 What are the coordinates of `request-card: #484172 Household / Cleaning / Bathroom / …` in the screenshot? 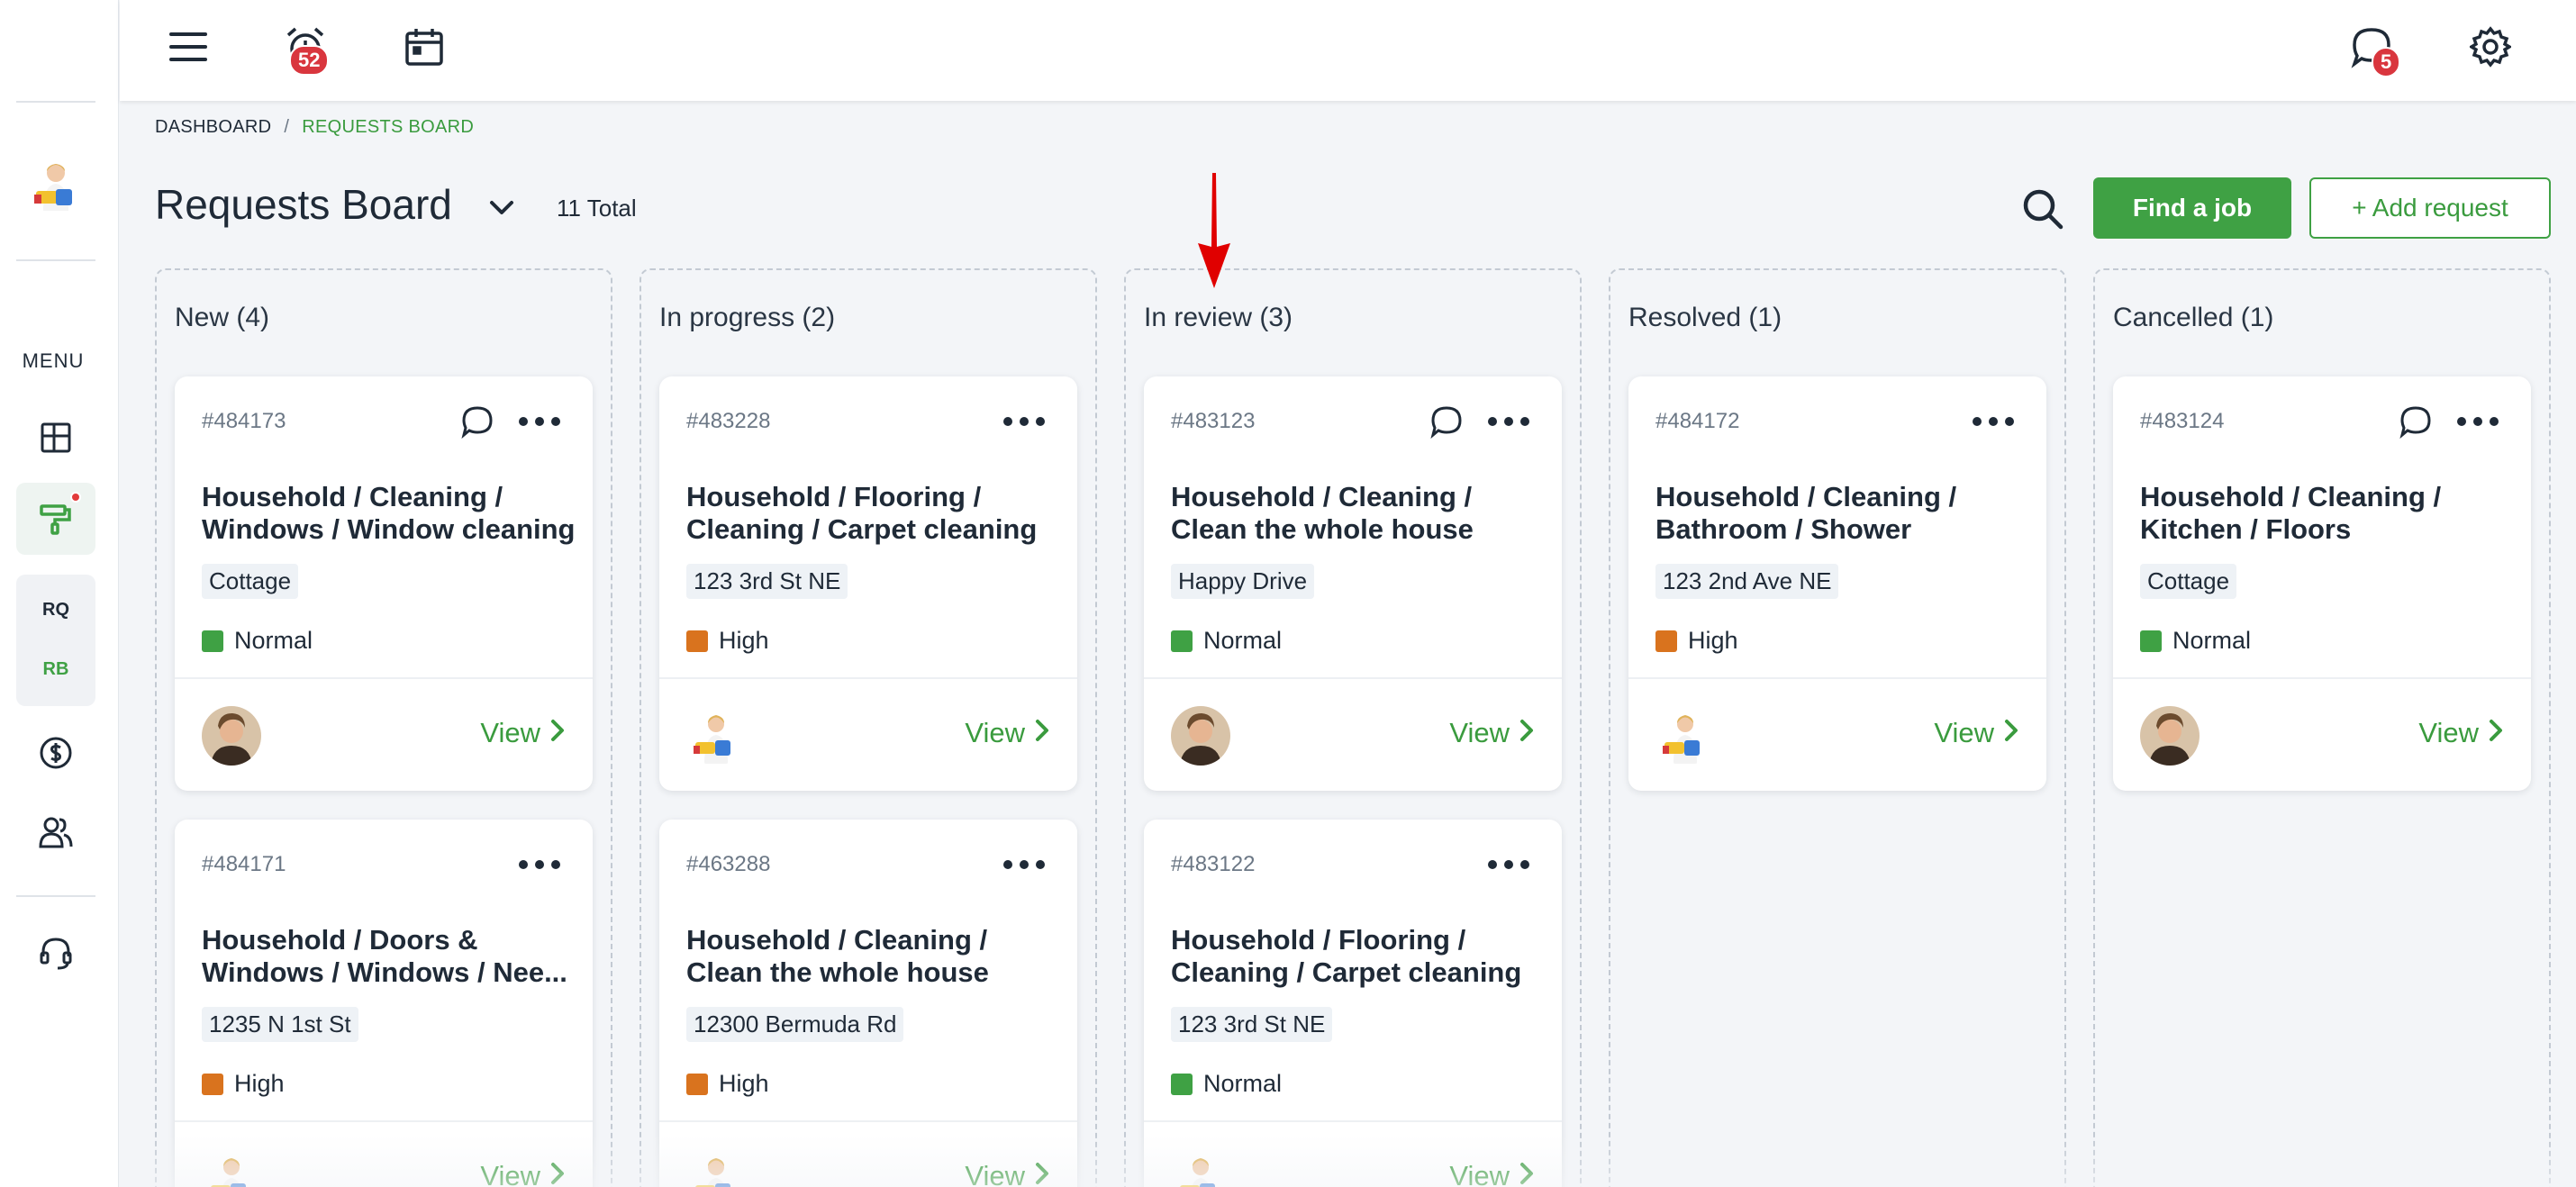 It's located at (1837, 583).